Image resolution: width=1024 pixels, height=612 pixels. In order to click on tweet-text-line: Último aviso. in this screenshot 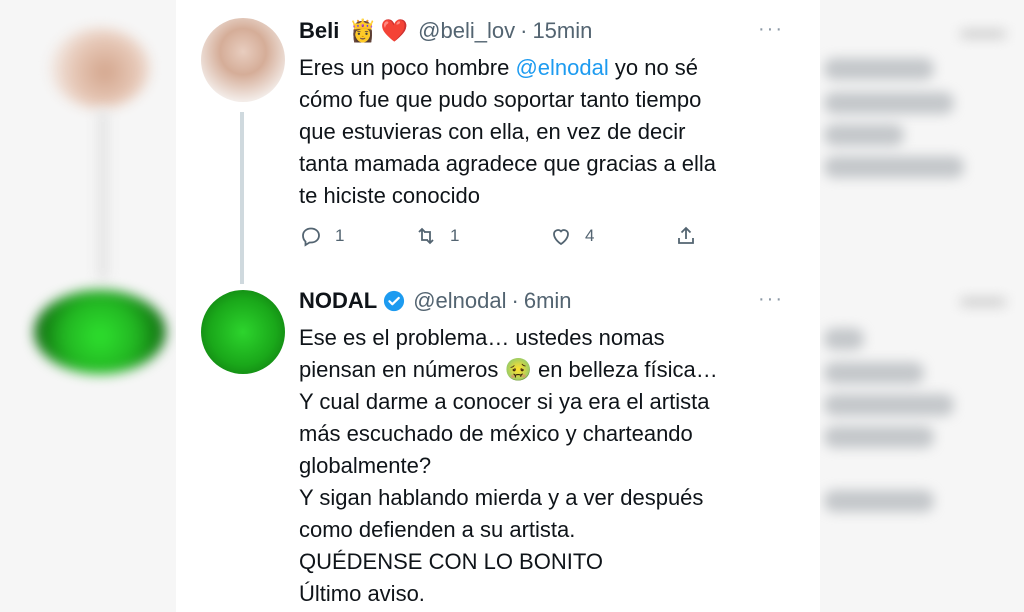, I will do `click(362, 593)`.